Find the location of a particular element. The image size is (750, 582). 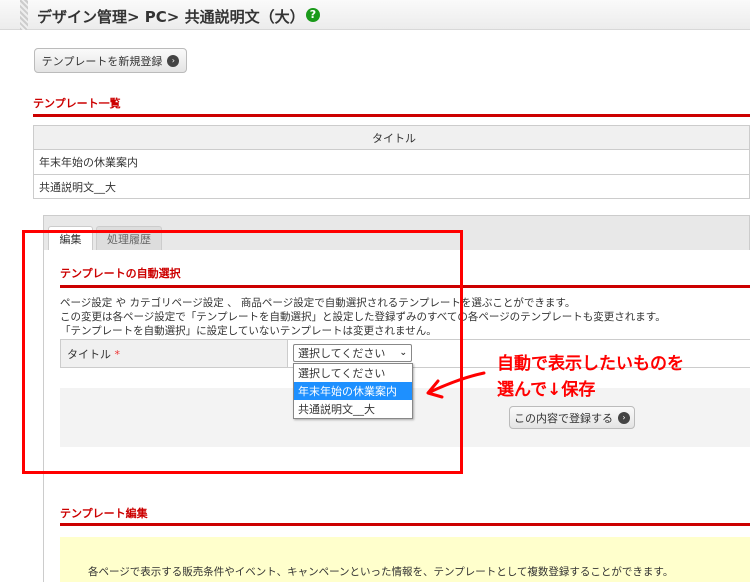

help-icon: ? is located at coordinates (313, 15).